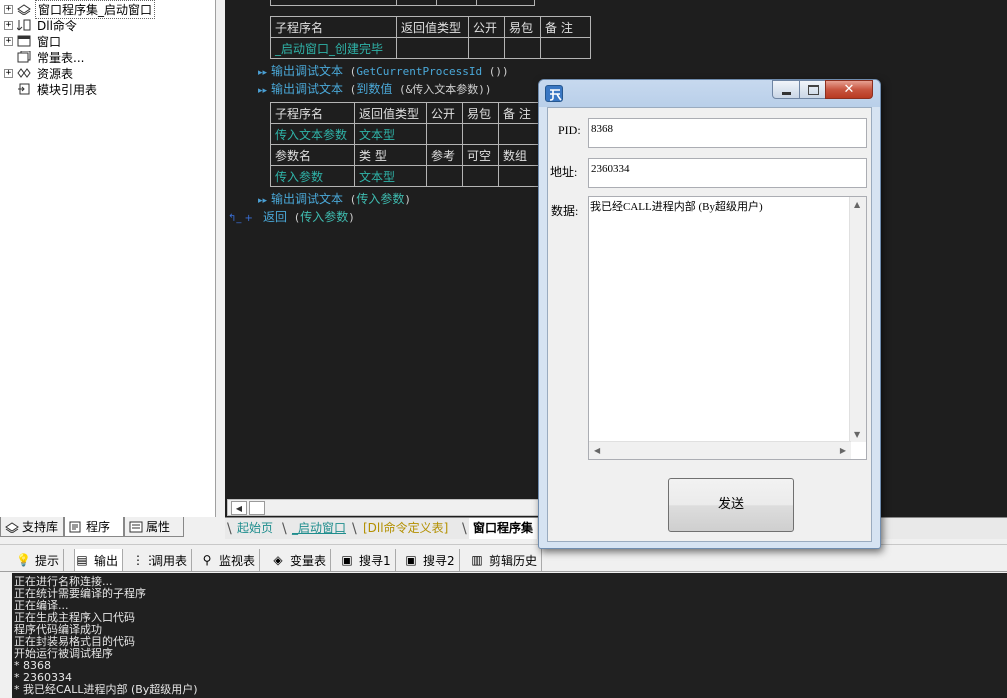 The width and height of the screenshot is (1007, 698). Describe the element at coordinates (312, 113) in the screenshot. I see `header-cell: 子程序名` at that location.